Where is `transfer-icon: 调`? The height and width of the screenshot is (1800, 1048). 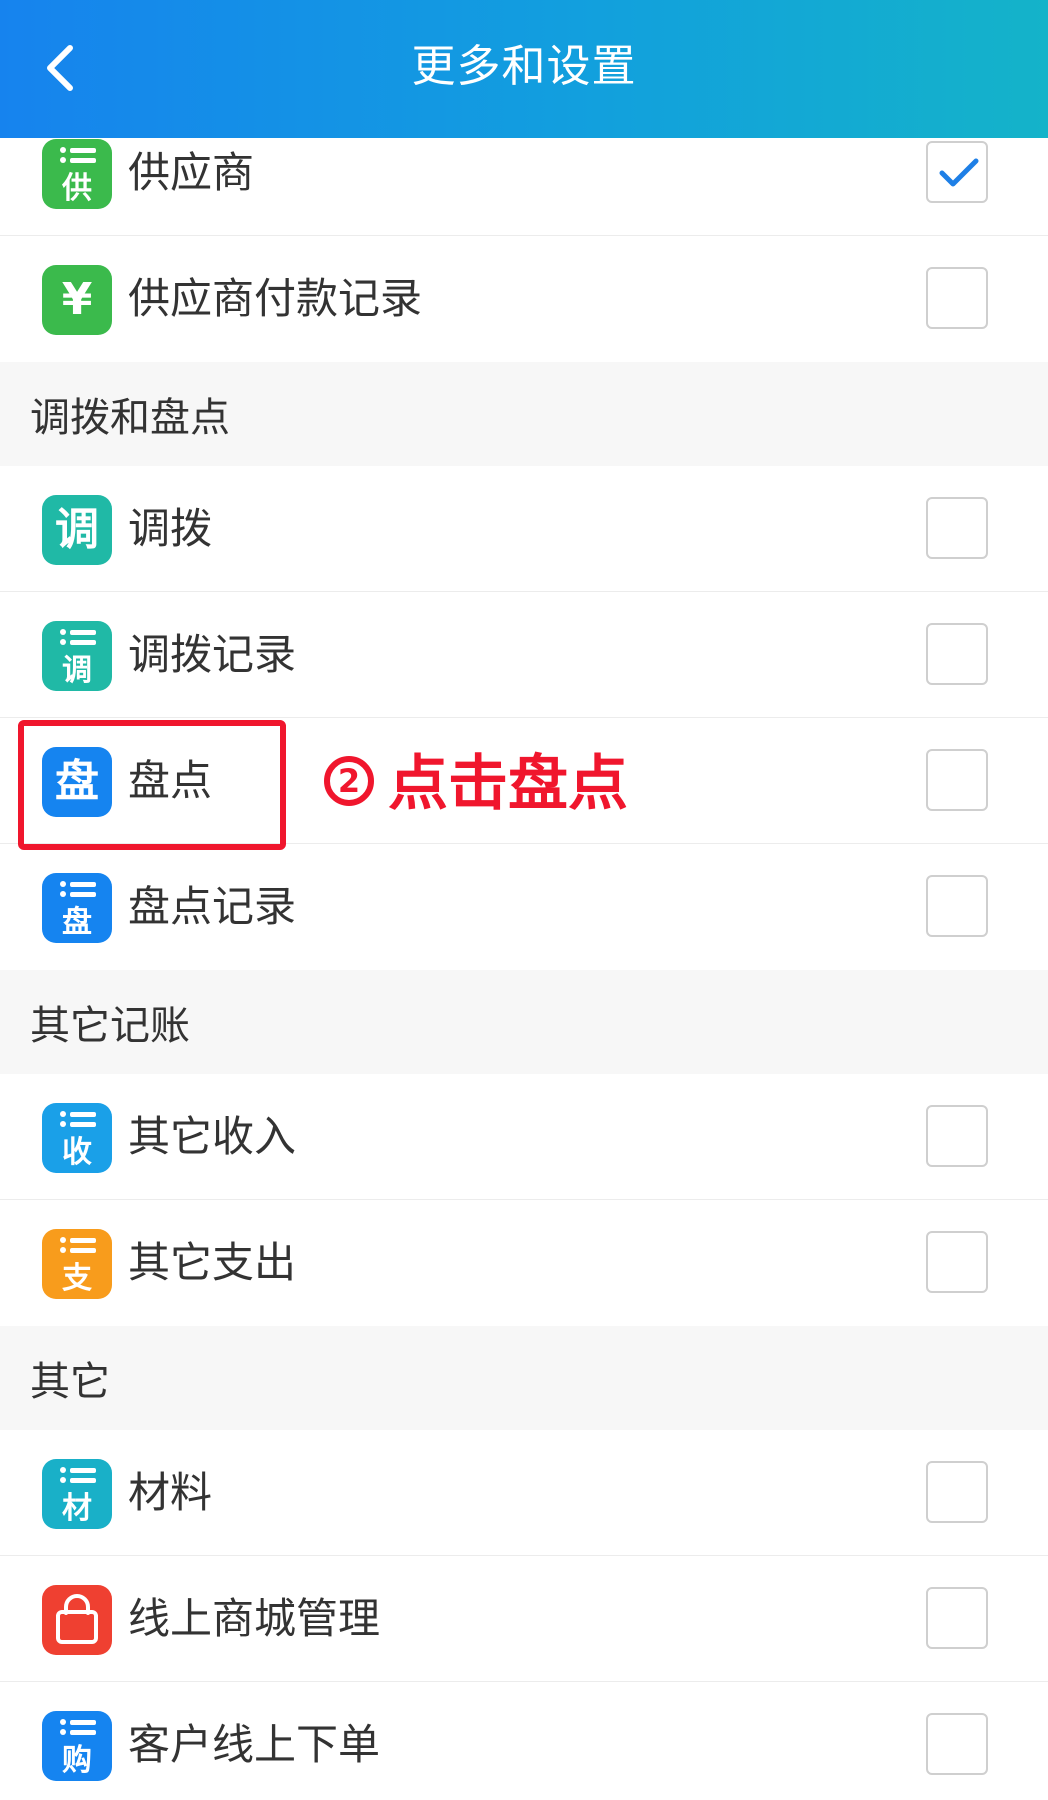
transfer-icon: 调 is located at coordinates (77, 530).